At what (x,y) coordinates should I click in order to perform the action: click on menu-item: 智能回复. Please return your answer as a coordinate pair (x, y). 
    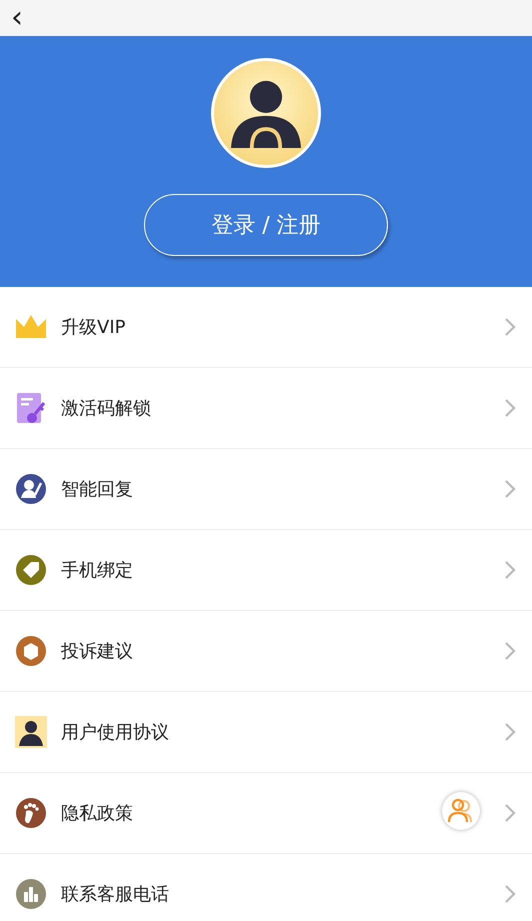
    Looking at the image, I should click on (266, 489).